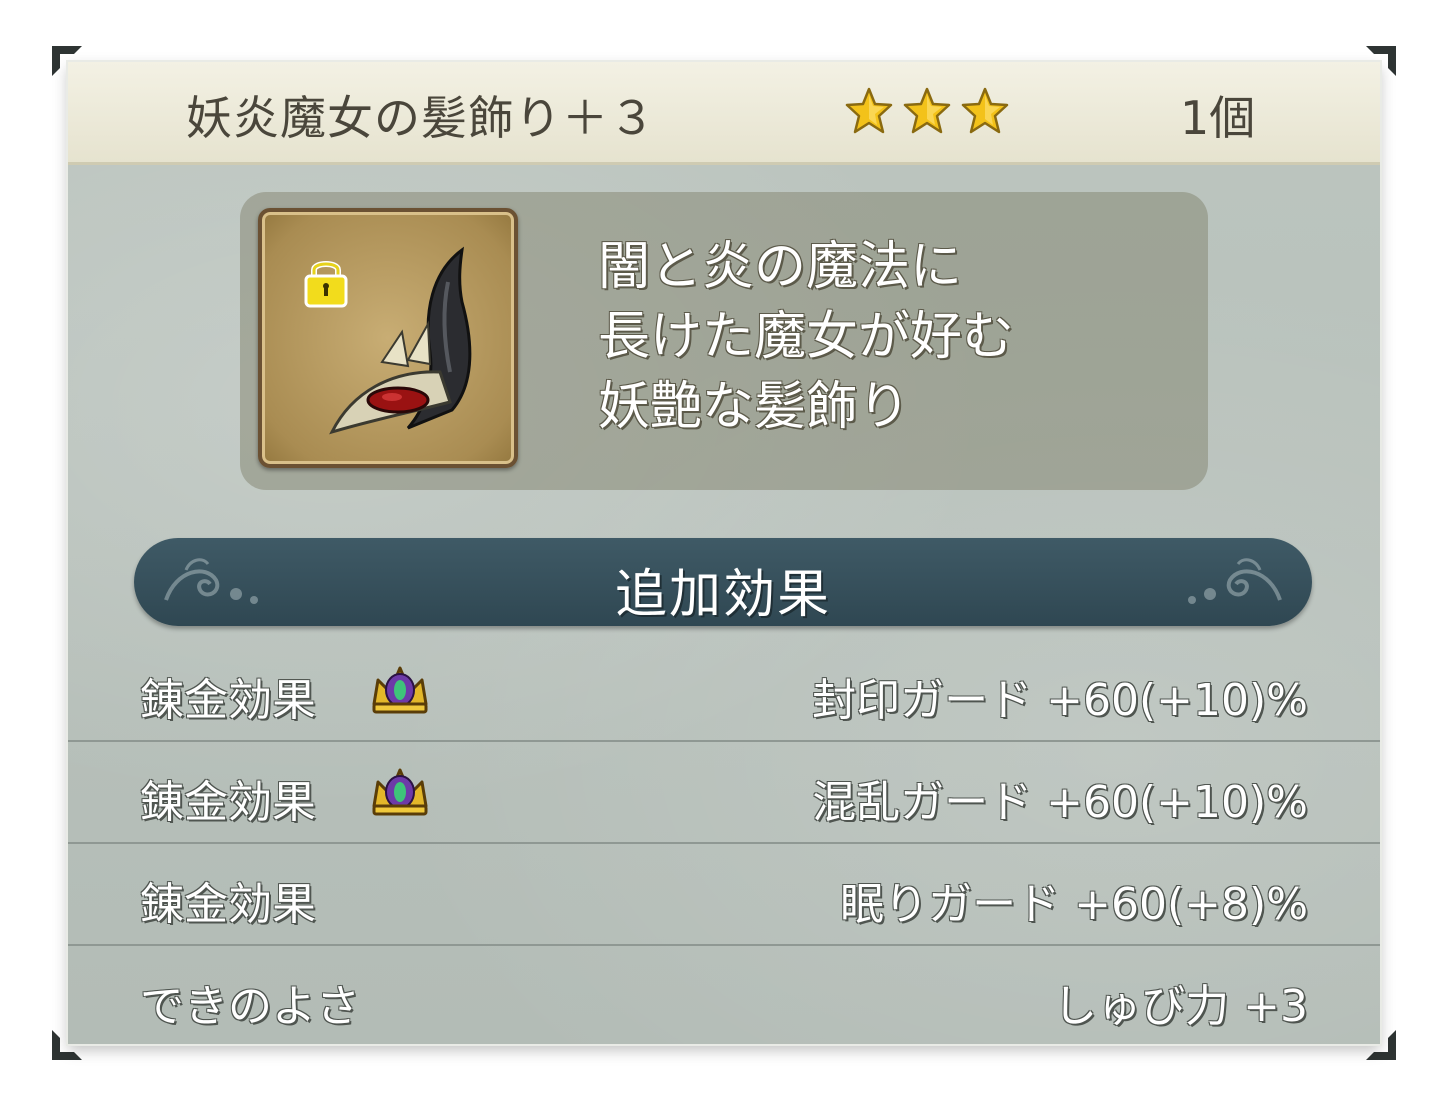 The width and height of the screenshot is (1448, 1107). Describe the element at coordinates (722, 595) in the screenshot. I see `section-title: 追加効果` at that location.